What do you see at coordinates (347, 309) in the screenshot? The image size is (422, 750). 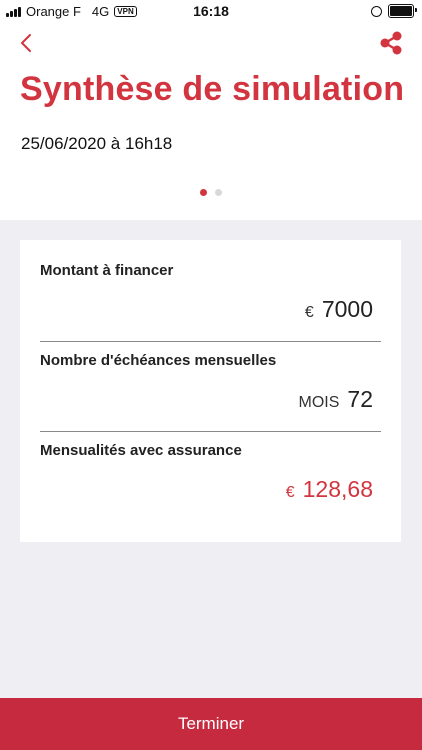 I see `amount-number: 7000` at bounding box center [347, 309].